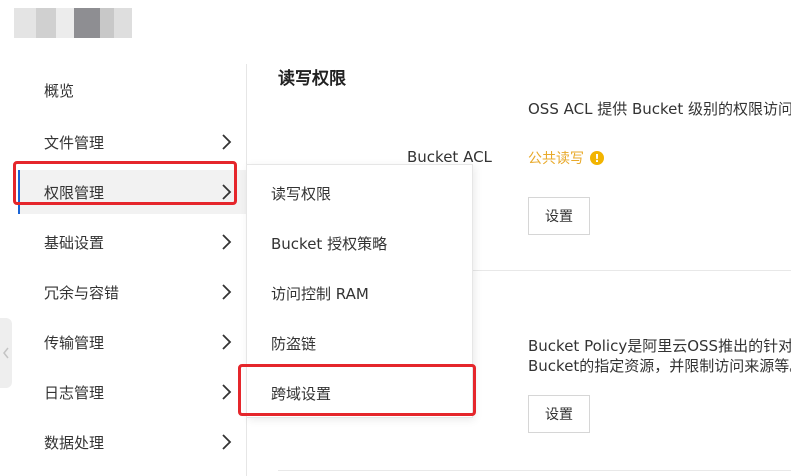  Describe the element at coordinates (132, 90) in the screenshot. I see `sidebar-item-overview: 概览` at that location.